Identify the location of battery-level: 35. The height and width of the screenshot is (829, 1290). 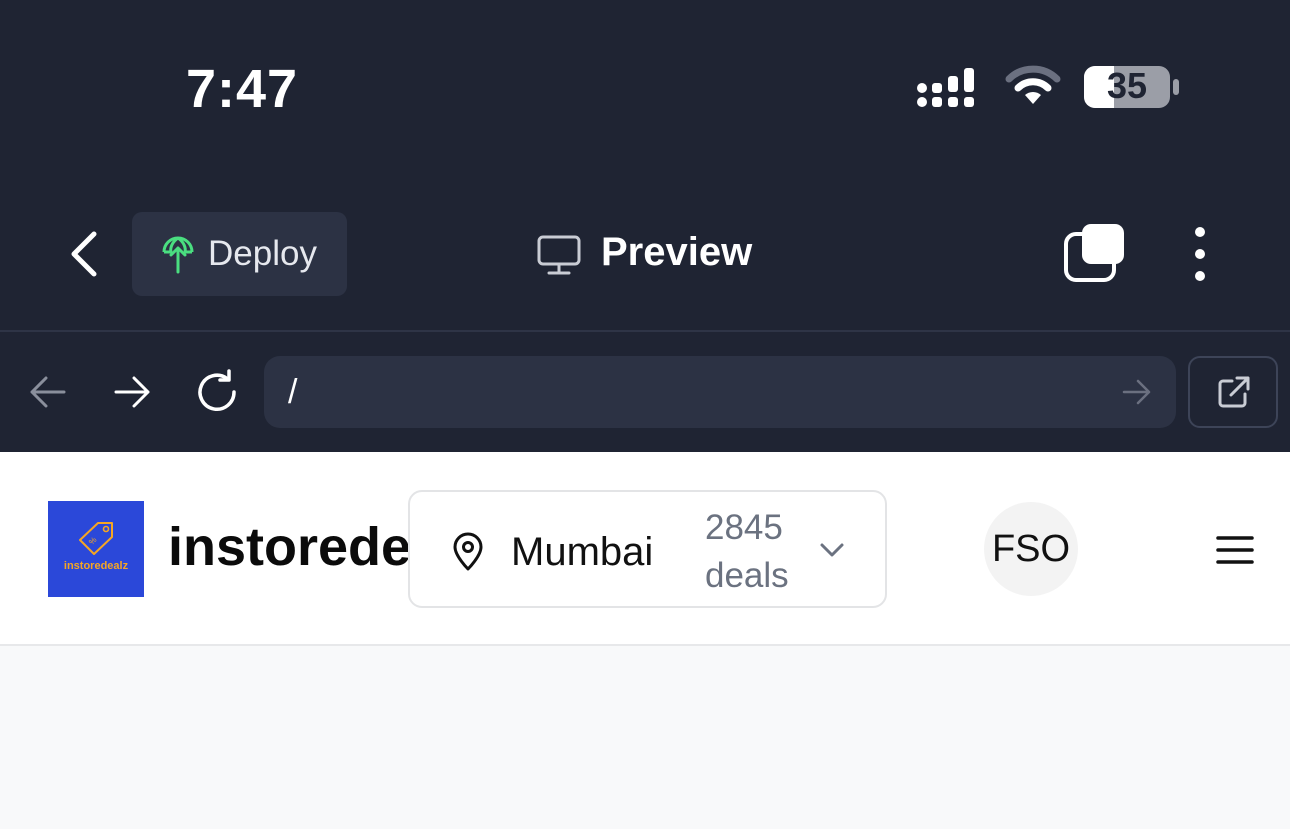
(1127, 85).